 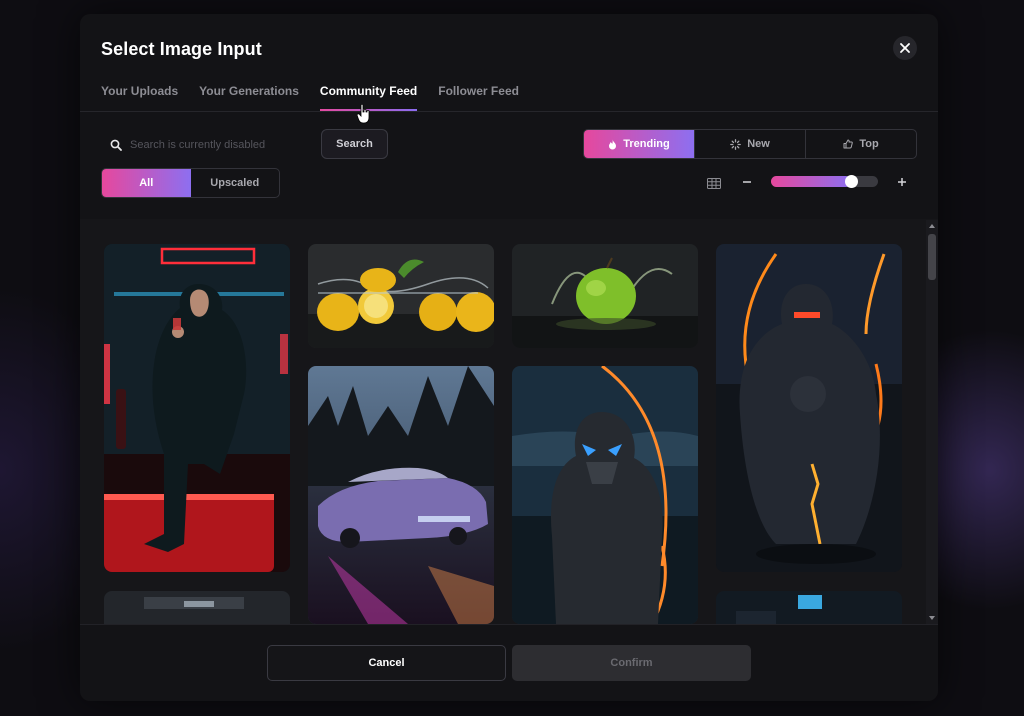 I want to click on close-icon, so click(x=905, y=48).